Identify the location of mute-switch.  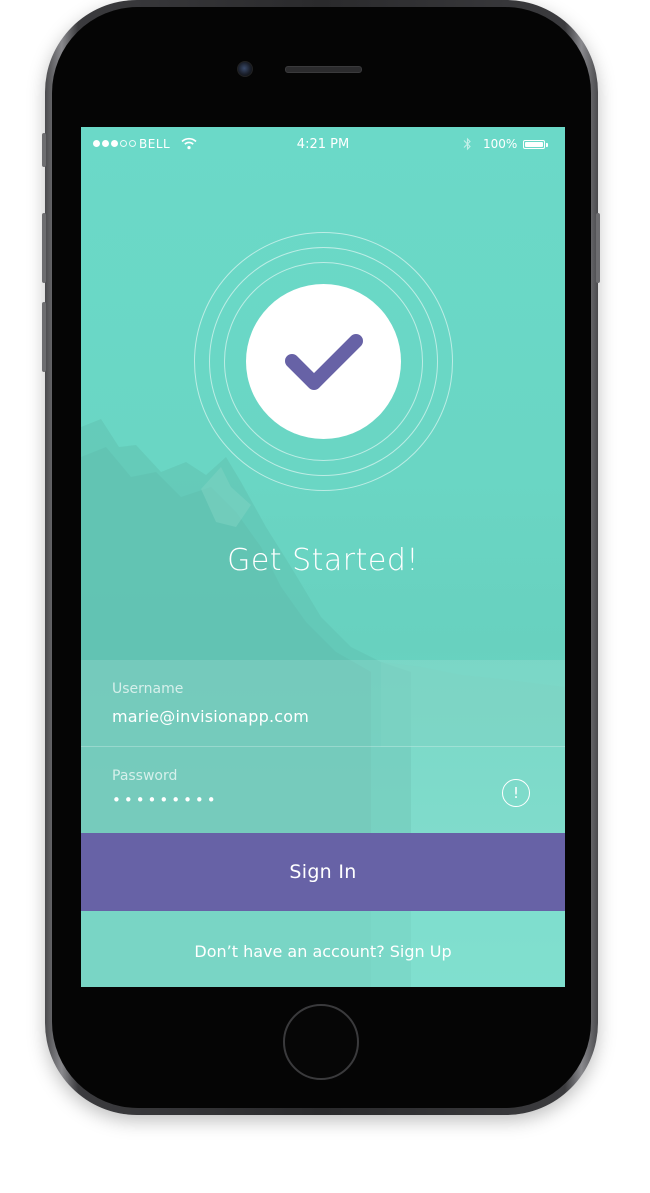
(44, 150).